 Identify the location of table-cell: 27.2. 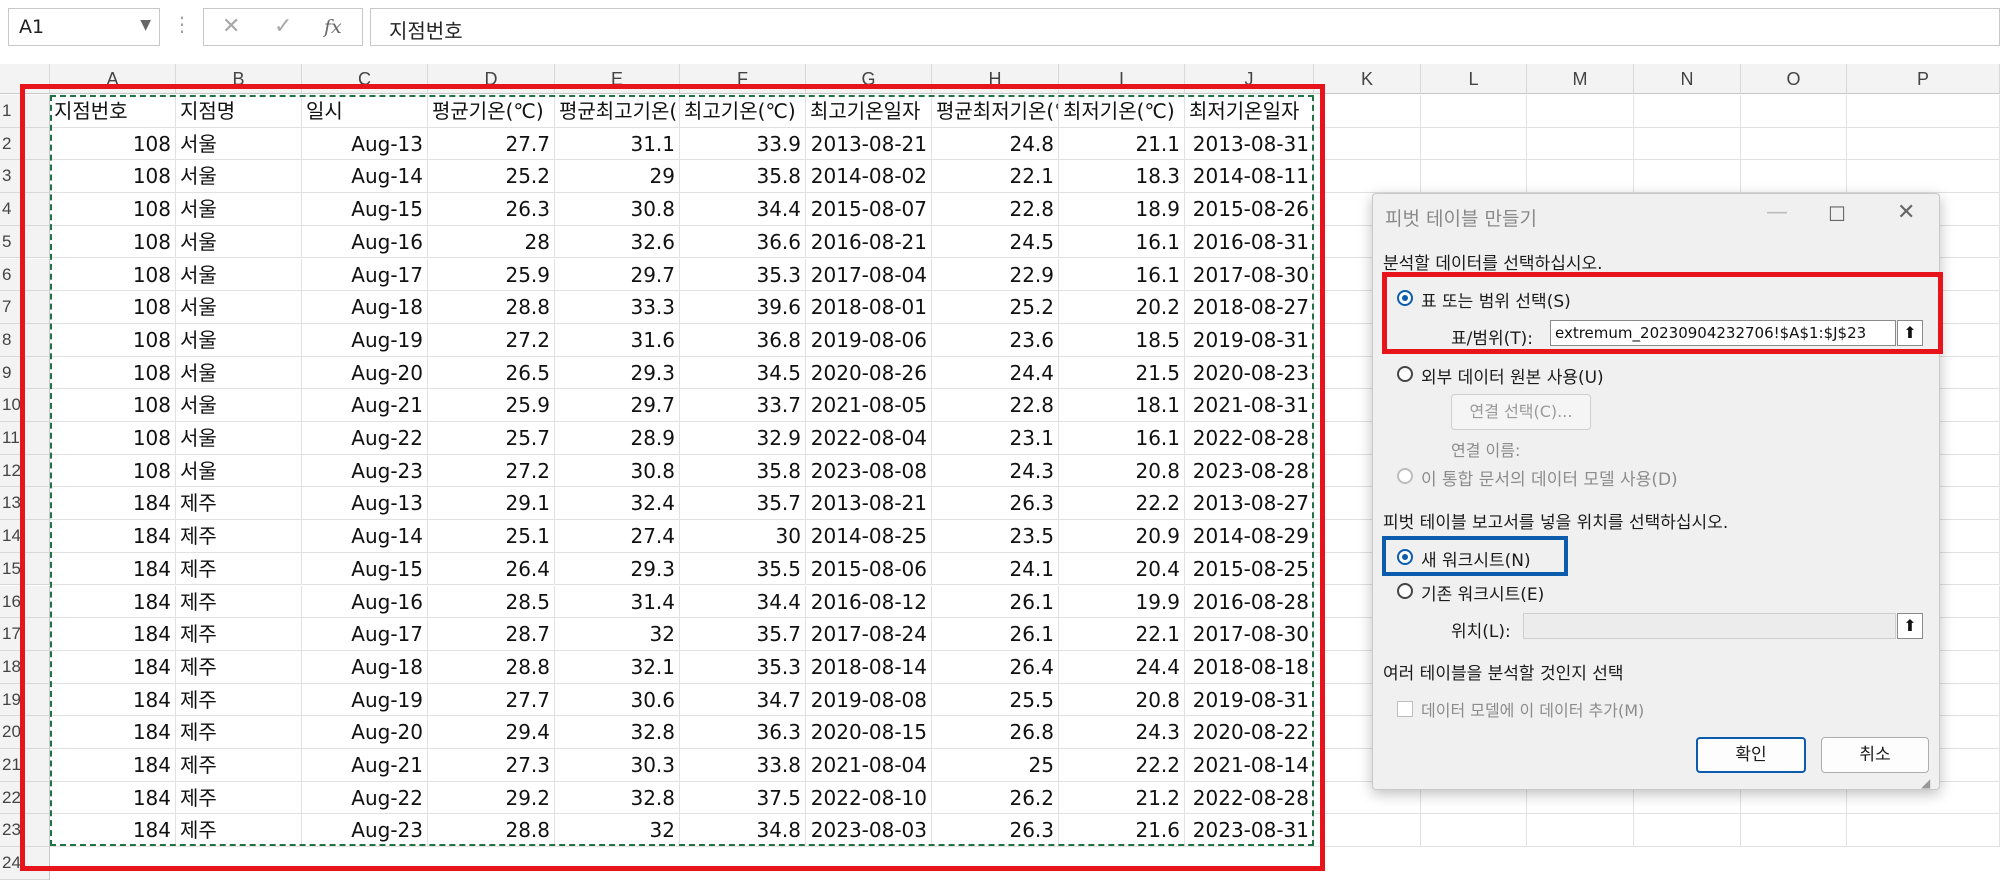
(491, 471).